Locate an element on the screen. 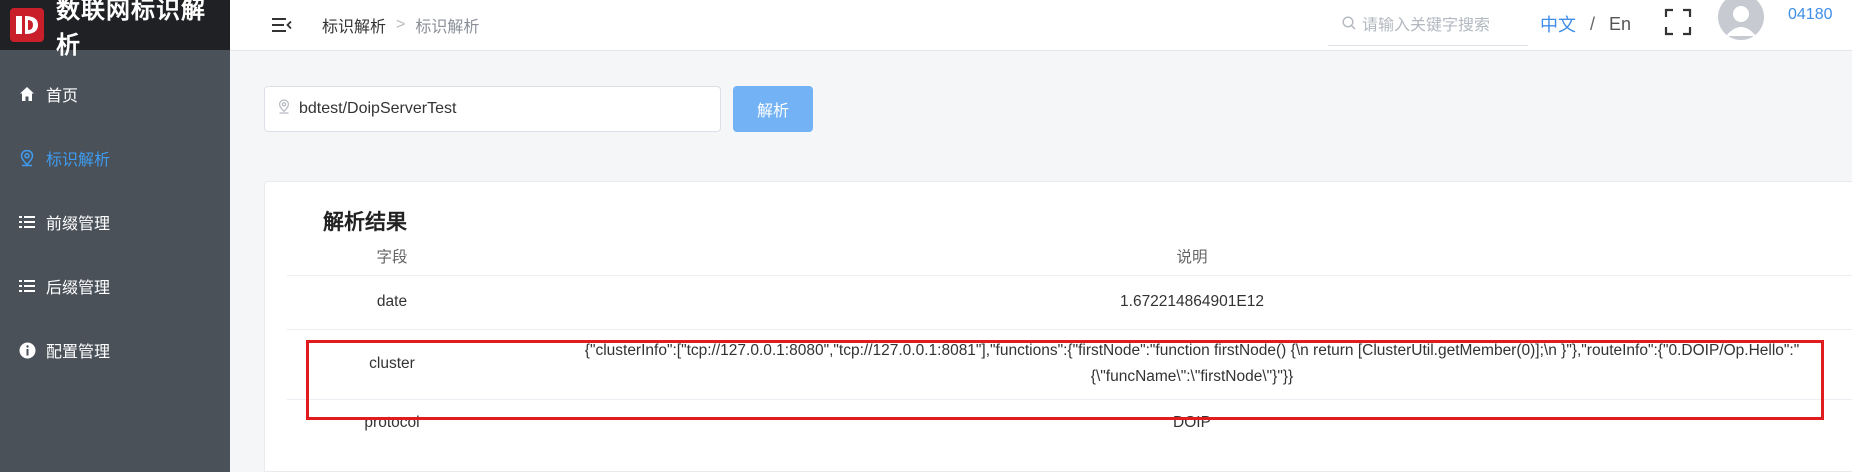 This screenshot has width=1852, height=472. breadcrumb: 标识解析 > 标识解析 is located at coordinates (400, 25).